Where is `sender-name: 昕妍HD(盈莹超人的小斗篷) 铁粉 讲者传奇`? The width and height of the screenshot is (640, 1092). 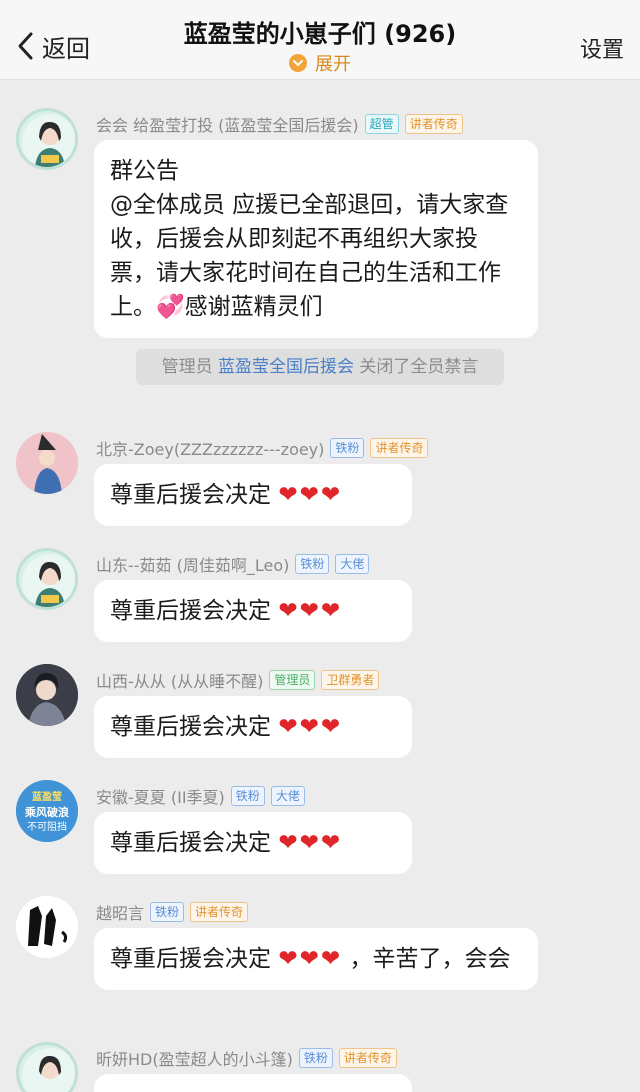
sender-name: 昕妍HD(盈莹超人的小斗篷) 铁粉 讲者传奇 is located at coordinates (246, 1058).